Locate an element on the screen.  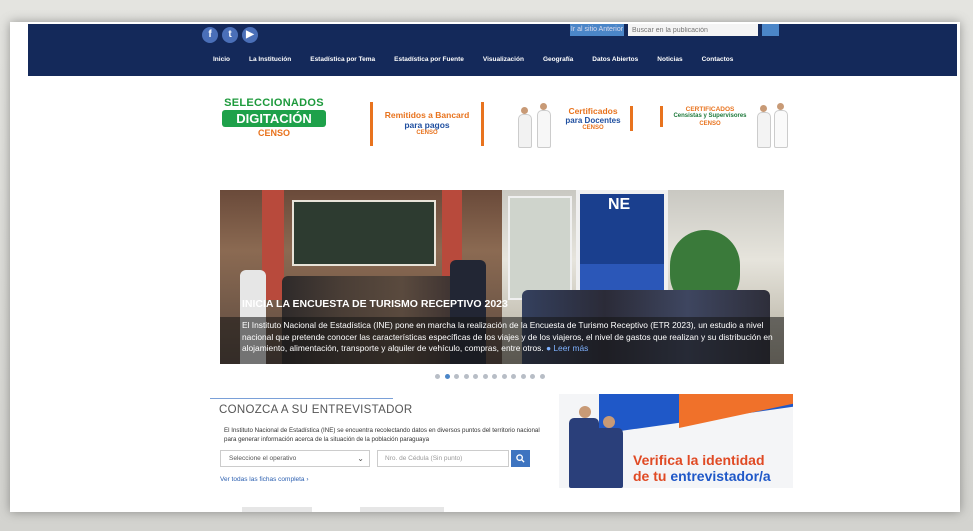
nav-geografia: Geografía is located at coordinates (558, 59).